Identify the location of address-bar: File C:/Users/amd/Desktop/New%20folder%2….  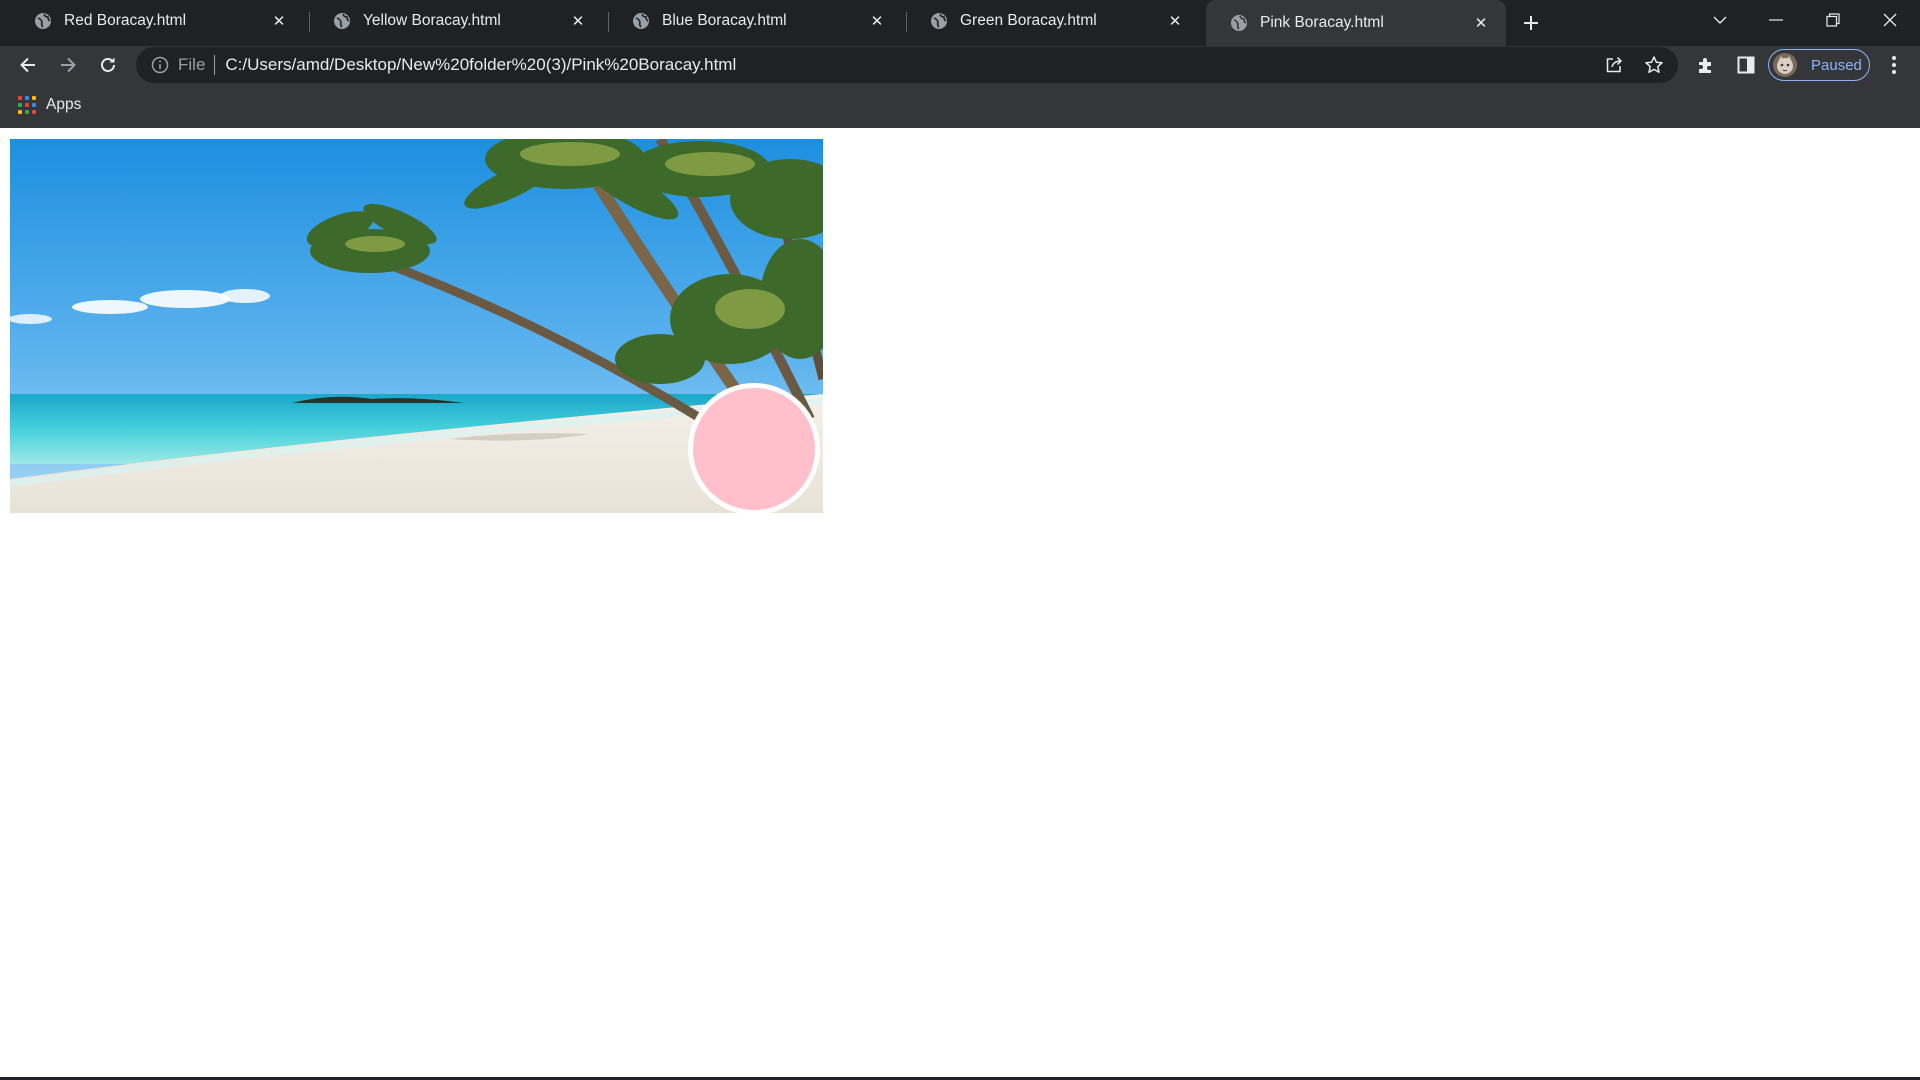
(907, 65).